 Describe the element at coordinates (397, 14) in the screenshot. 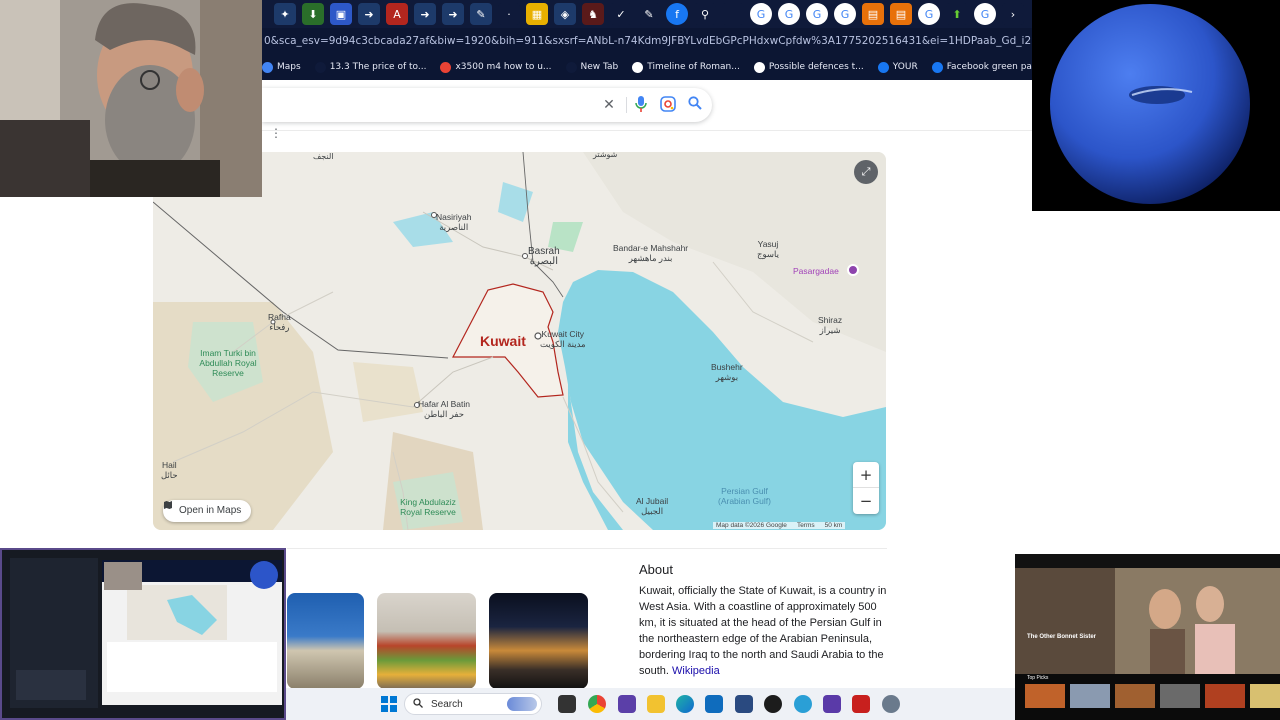

I see `tab-icon: A` at that location.